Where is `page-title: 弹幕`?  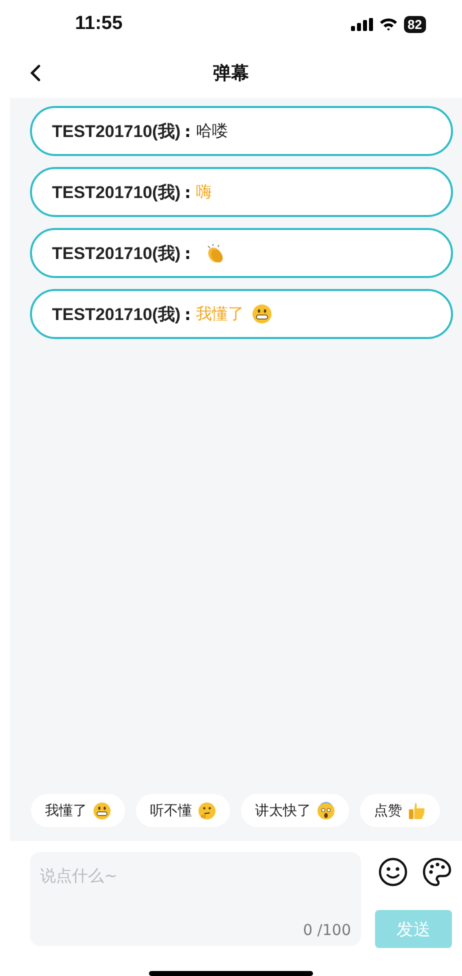
page-title: 弹幕 is located at coordinates (231, 73).